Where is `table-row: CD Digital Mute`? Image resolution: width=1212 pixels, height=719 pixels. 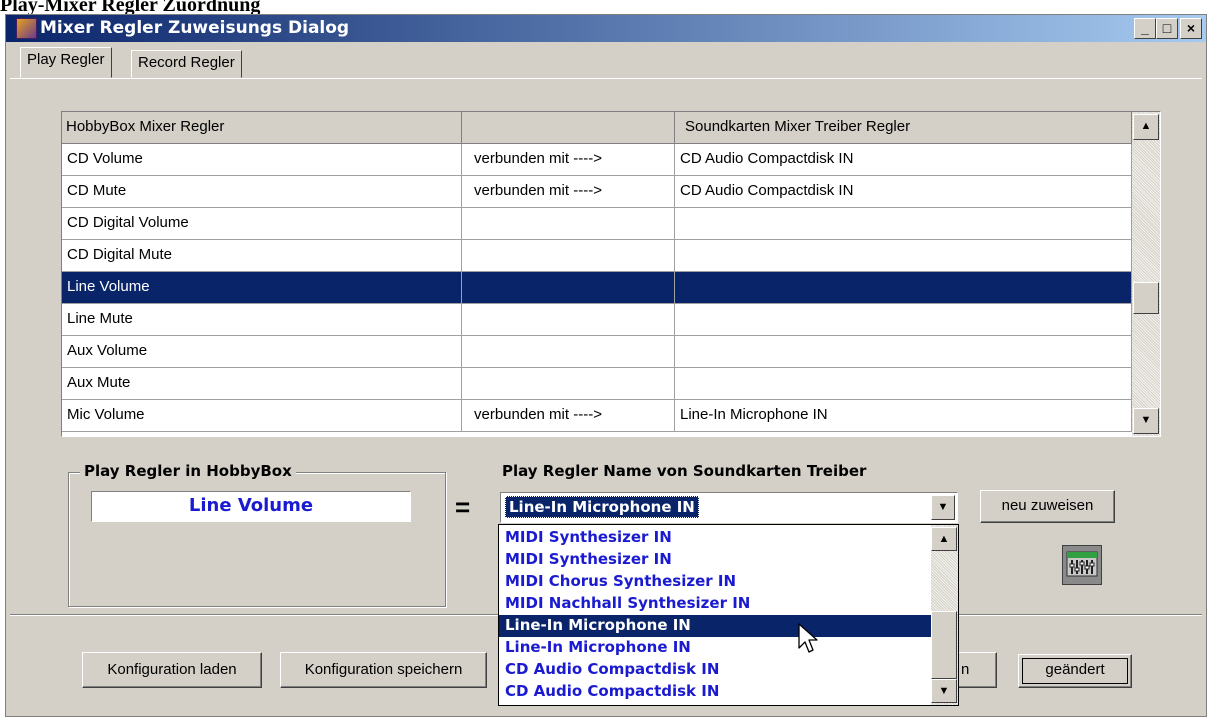 table-row: CD Digital Mute is located at coordinates (597, 256).